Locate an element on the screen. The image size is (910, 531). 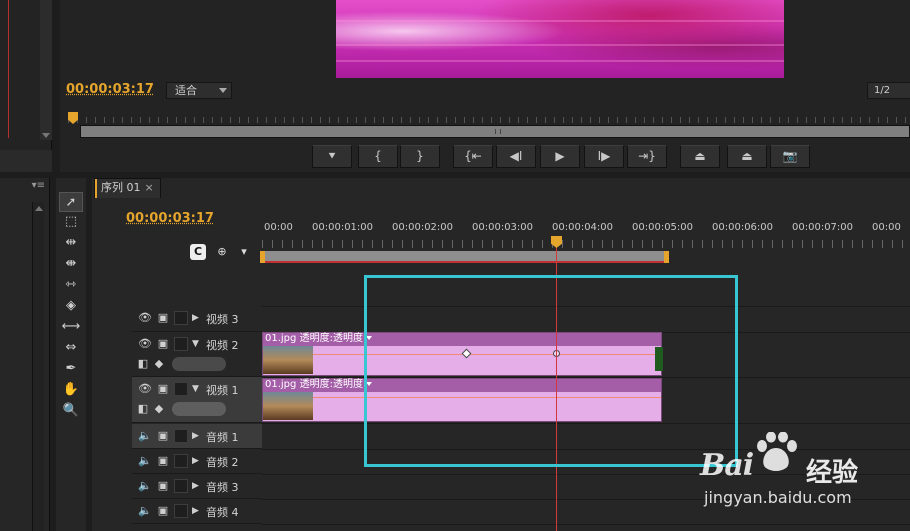
work-area-end-handle is located at coordinates (666, 257).